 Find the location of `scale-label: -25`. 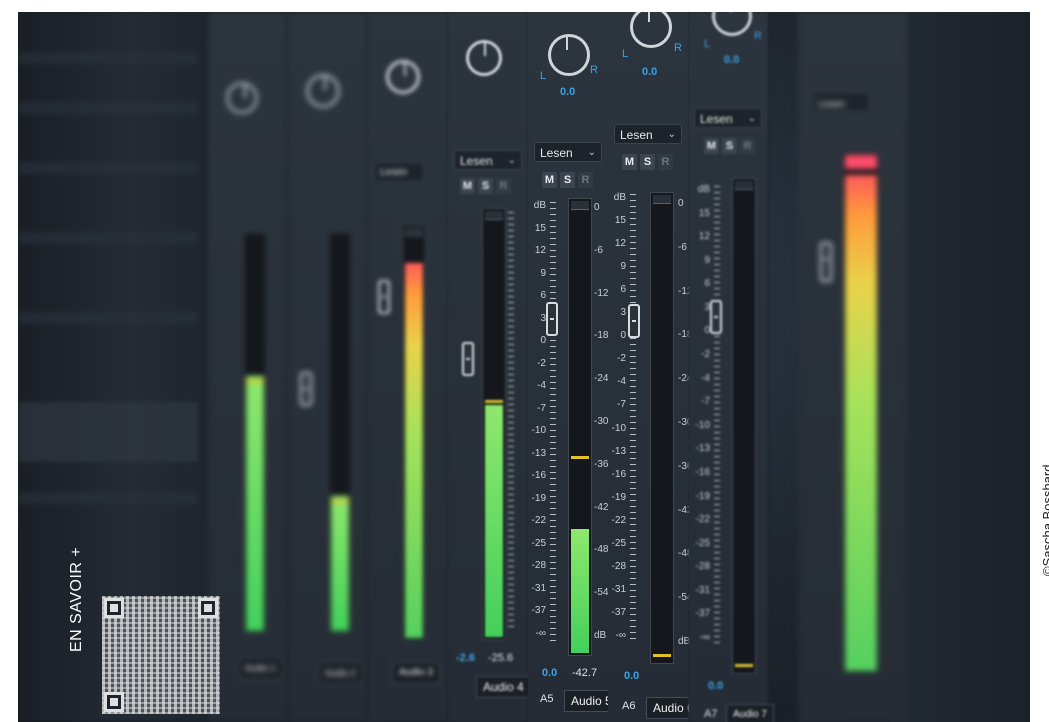

scale-label: -25 is located at coordinates (538, 543).